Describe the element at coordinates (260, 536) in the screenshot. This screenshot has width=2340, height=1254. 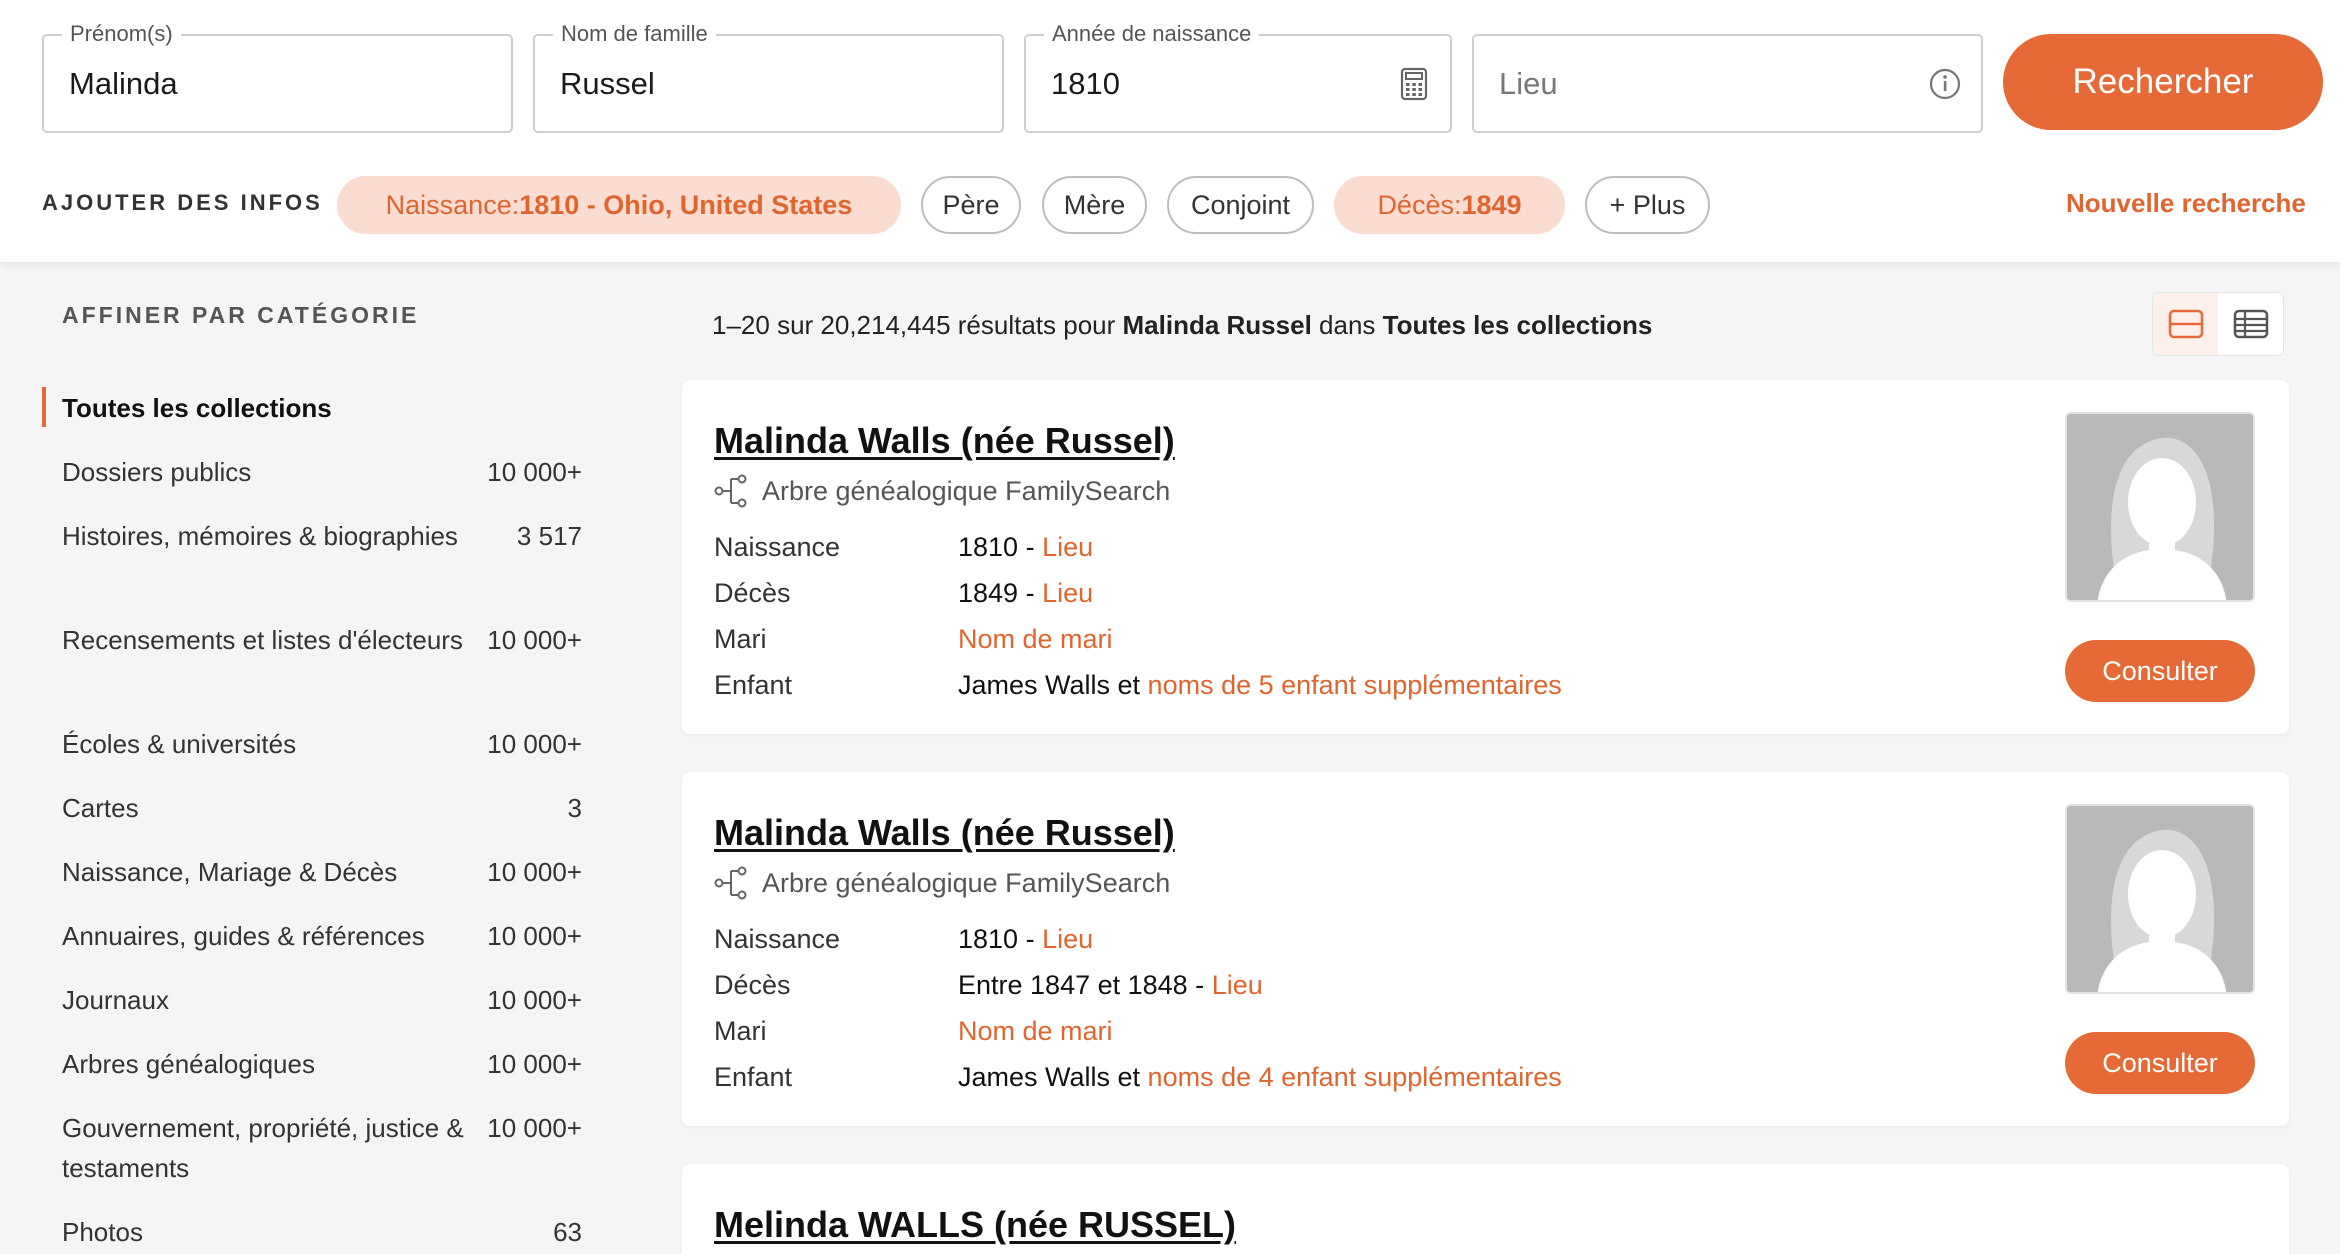
I see `category-name: Histoires, mémoires & biographies` at that location.